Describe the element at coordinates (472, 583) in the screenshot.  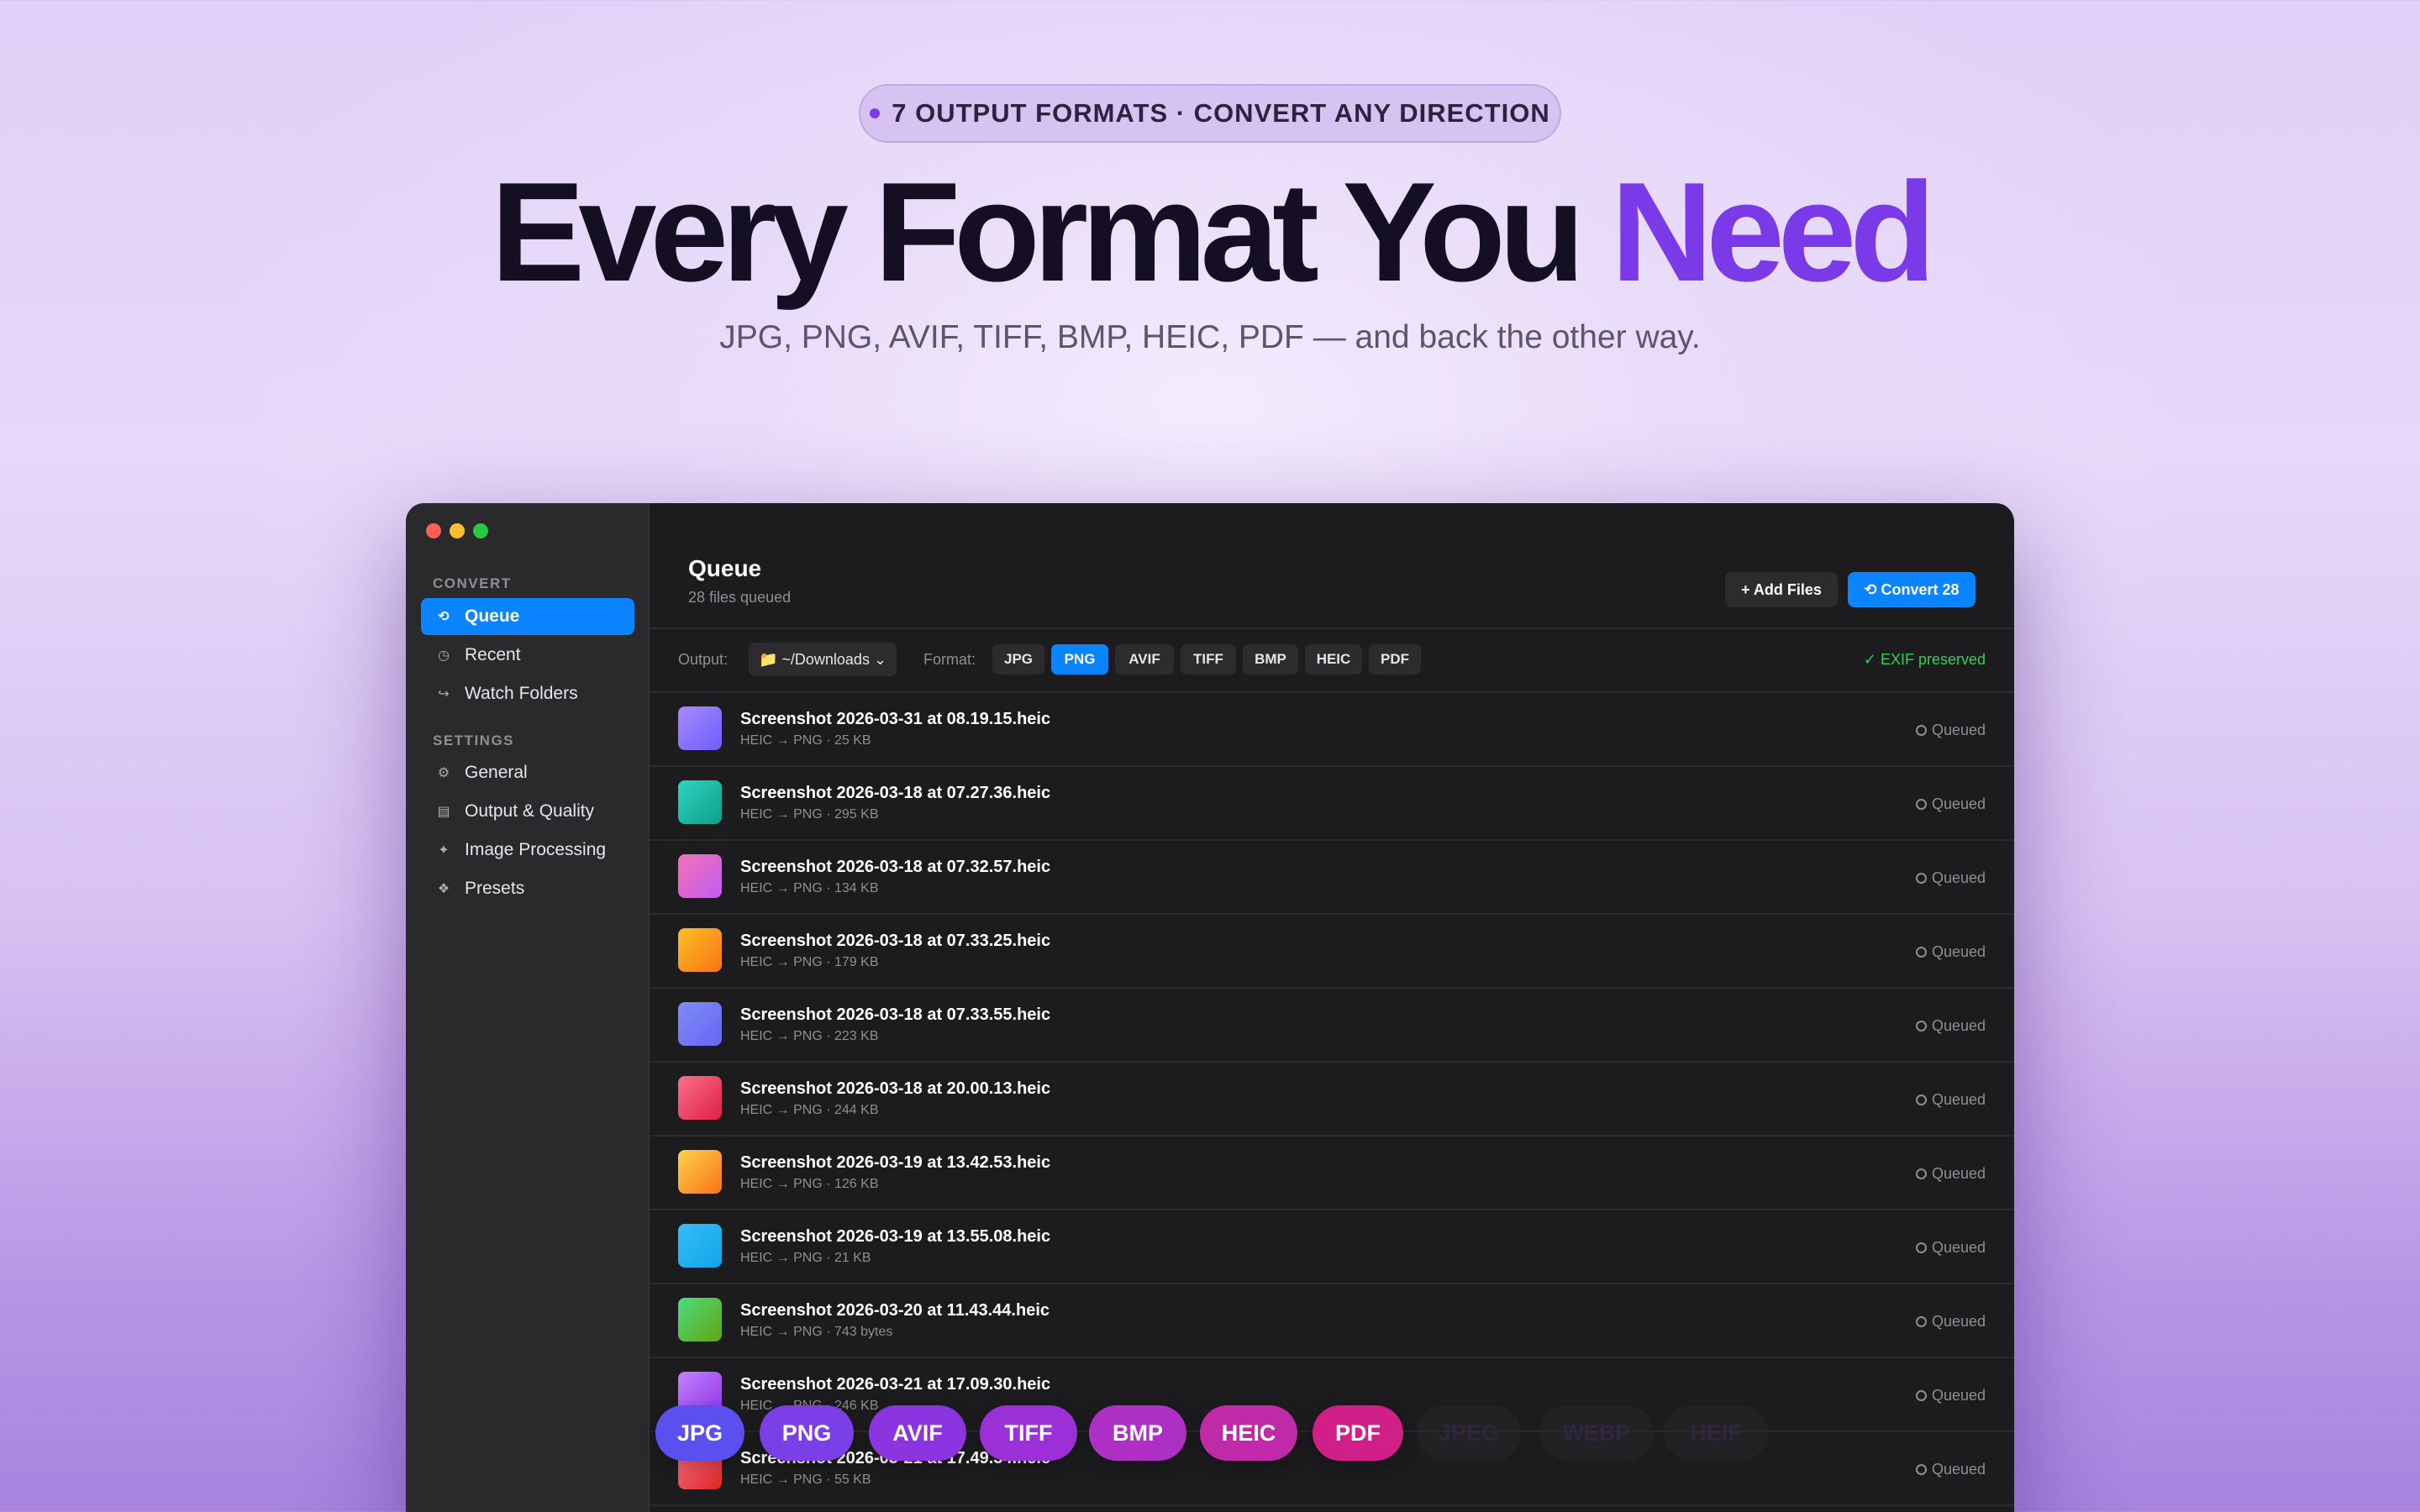
I see `sidebar-section-convert: CONVERT` at that location.